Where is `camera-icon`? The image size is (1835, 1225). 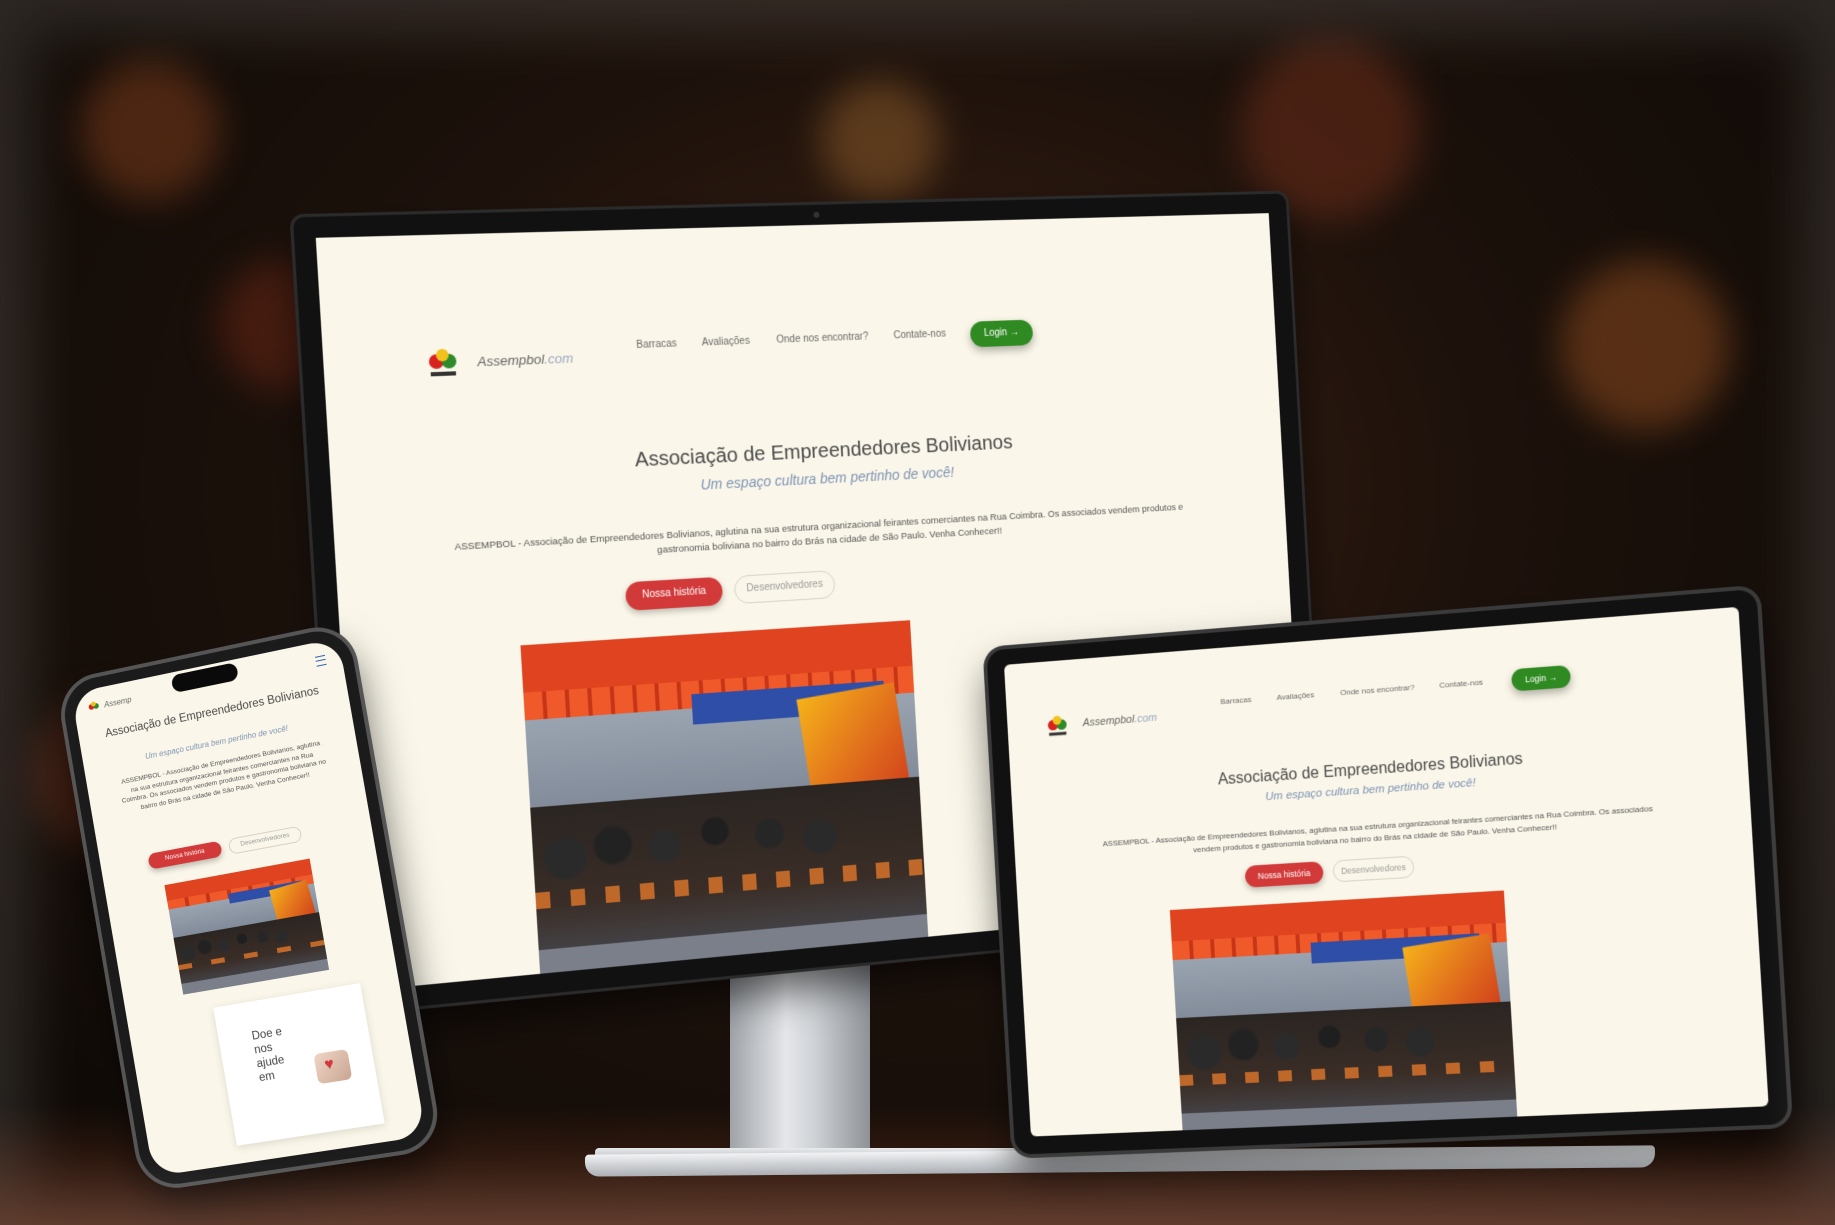 camera-icon is located at coordinates (816, 215).